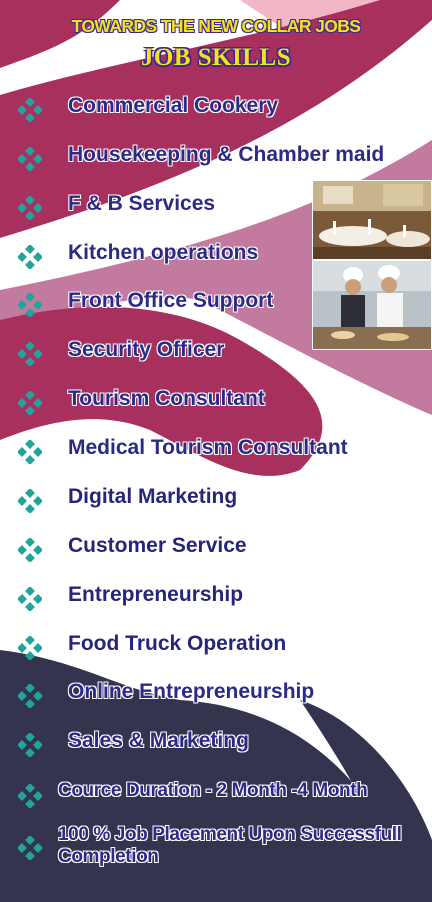 This screenshot has width=432, height=902. What do you see at coordinates (216, 26) in the screenshot?
I see `header-tagline: TOWARDS THE NEW COLLAR JOBS` at bounding box center [216, 26].